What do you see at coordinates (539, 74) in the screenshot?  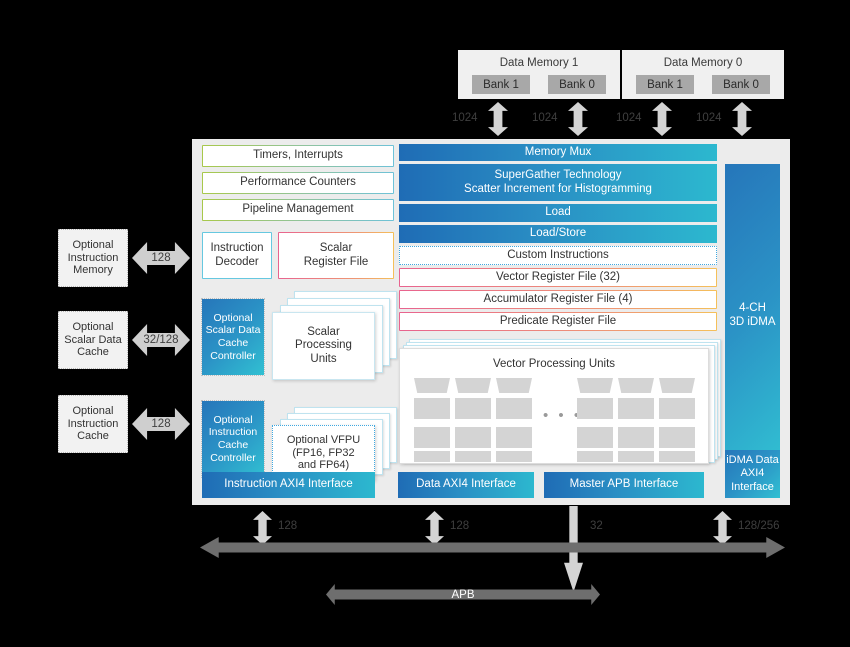 I see `data-memory-1: Data Memory 1 Bank 1 Bank 0` at bounding box center [539, 74].